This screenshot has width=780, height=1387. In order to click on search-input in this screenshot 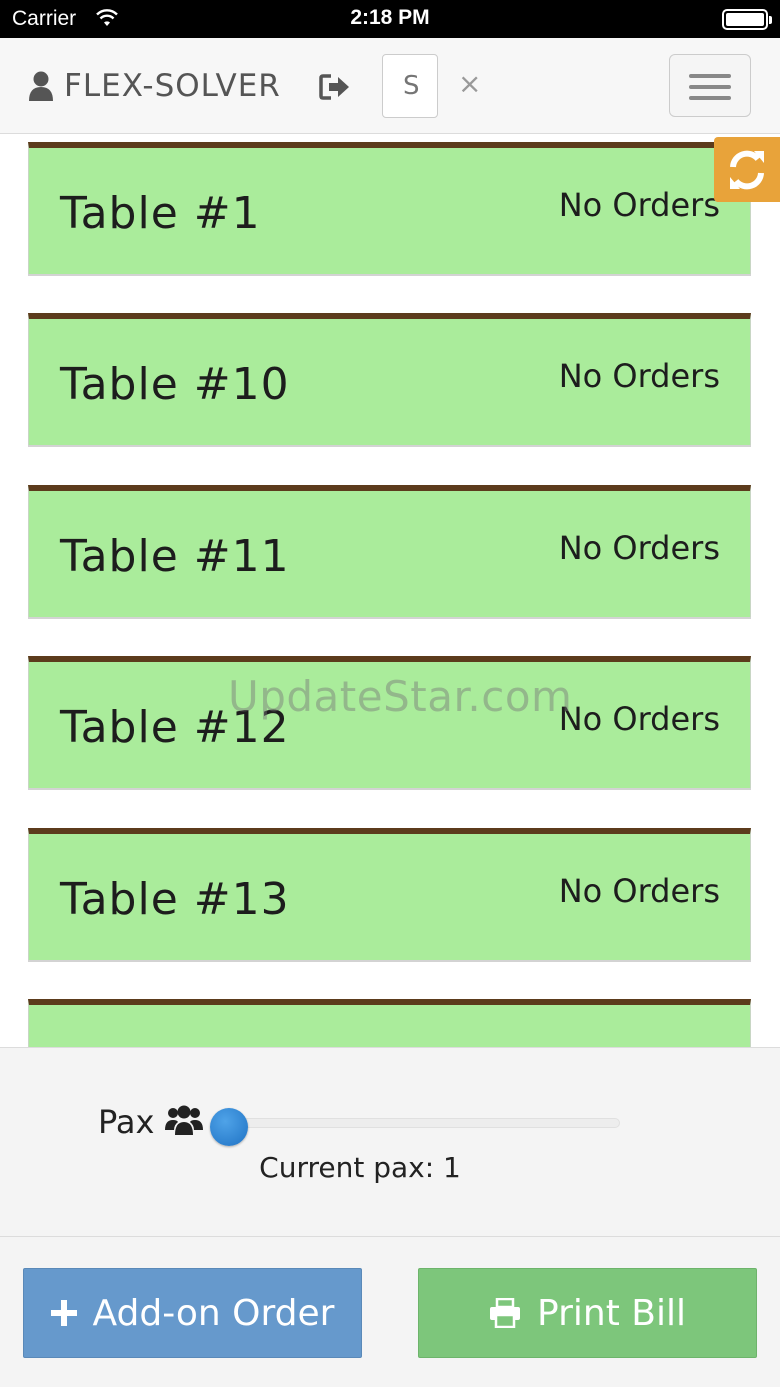, I will do `click(410, 86)`.